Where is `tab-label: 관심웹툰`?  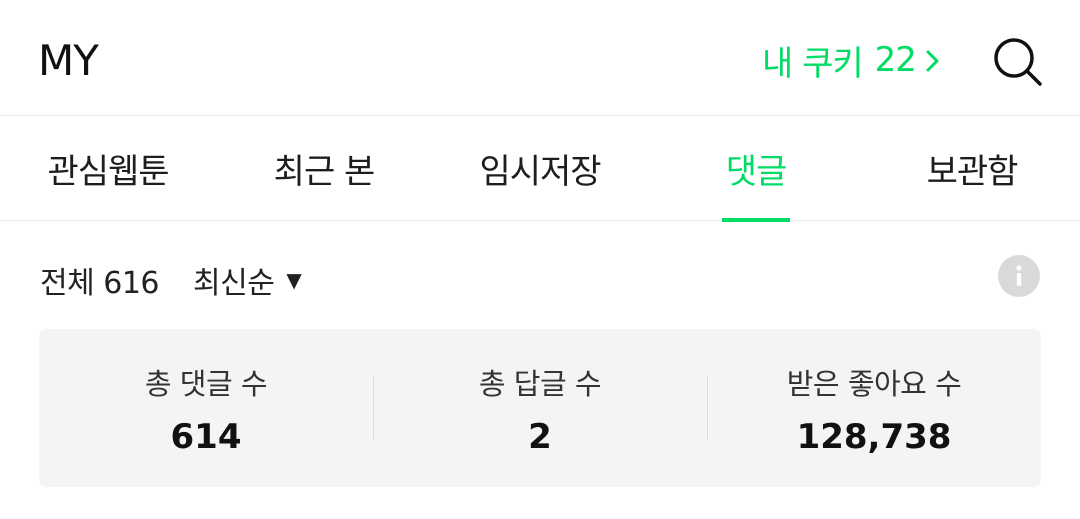
tab-label: 관심웹툰 is located at coordinates (108, 172).